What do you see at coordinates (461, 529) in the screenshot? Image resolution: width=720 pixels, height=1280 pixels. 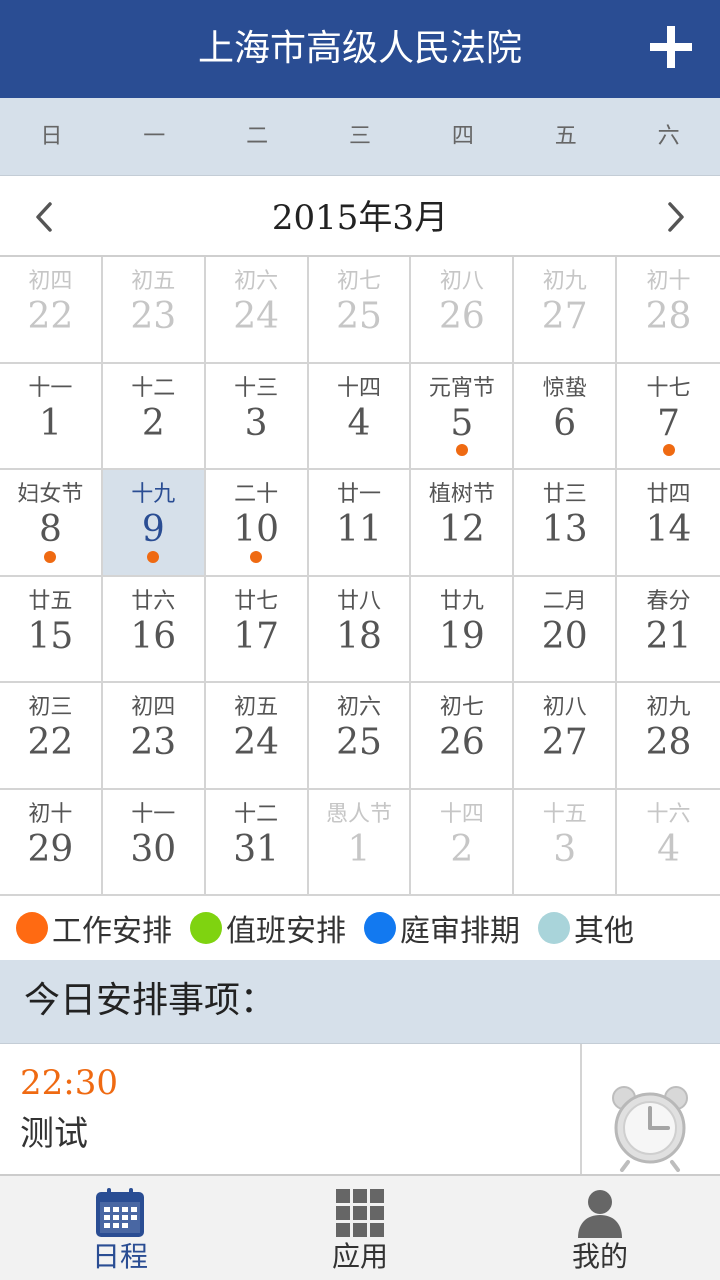 I see `day-number: 12` at bounding box center [461, 529].